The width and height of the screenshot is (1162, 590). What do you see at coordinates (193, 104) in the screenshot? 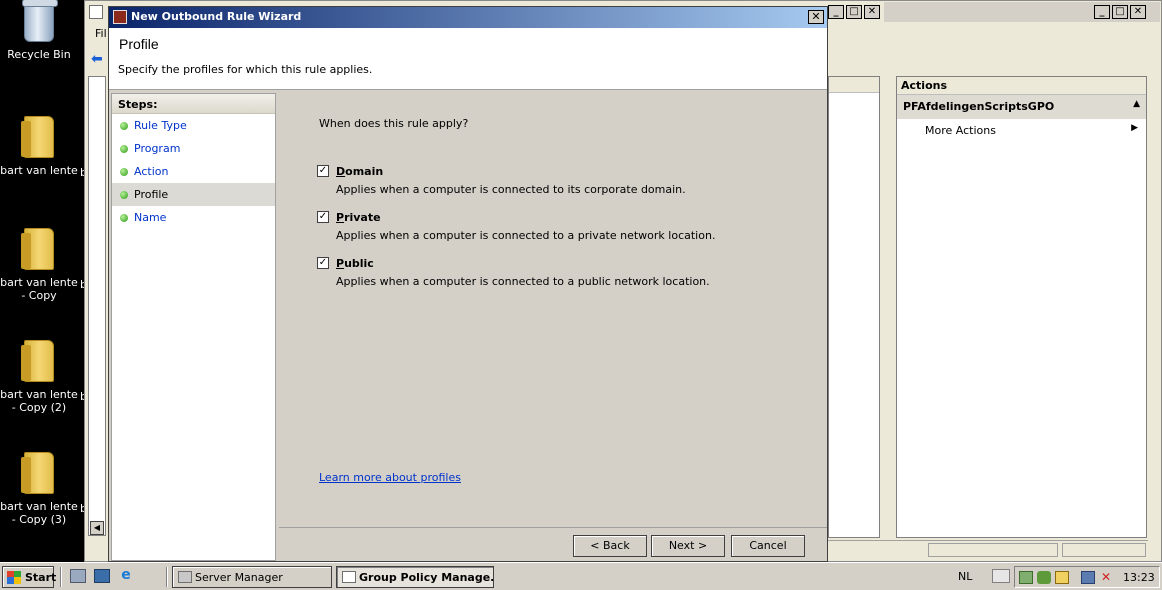
I see `steps-heading: Steps:` at bounding box center [193, 104].